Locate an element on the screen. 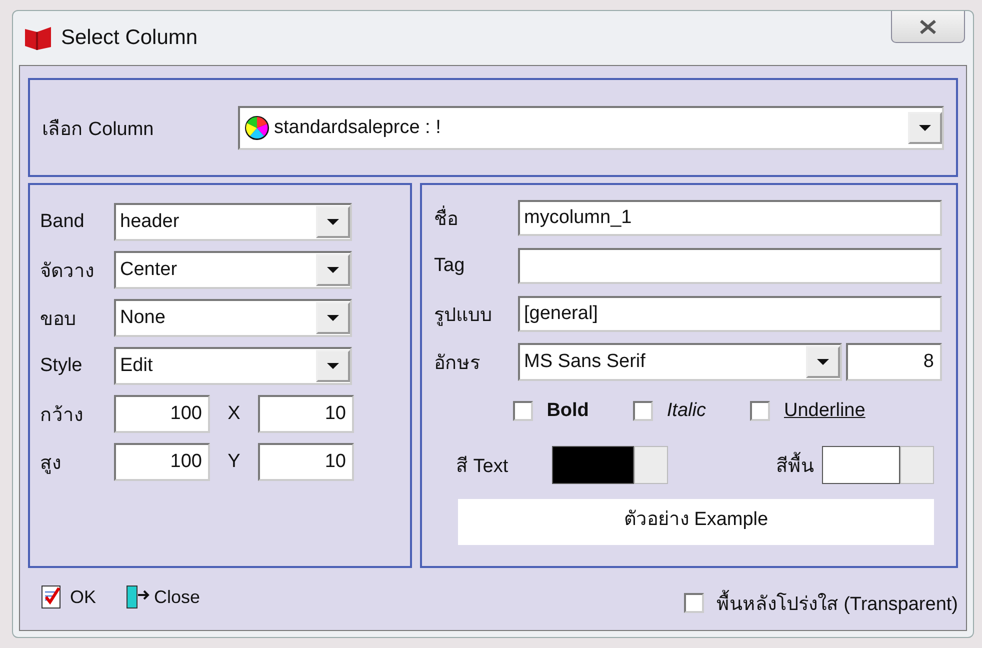 The image size is (982, 648). door-icon is located at coordinates (137, 597).